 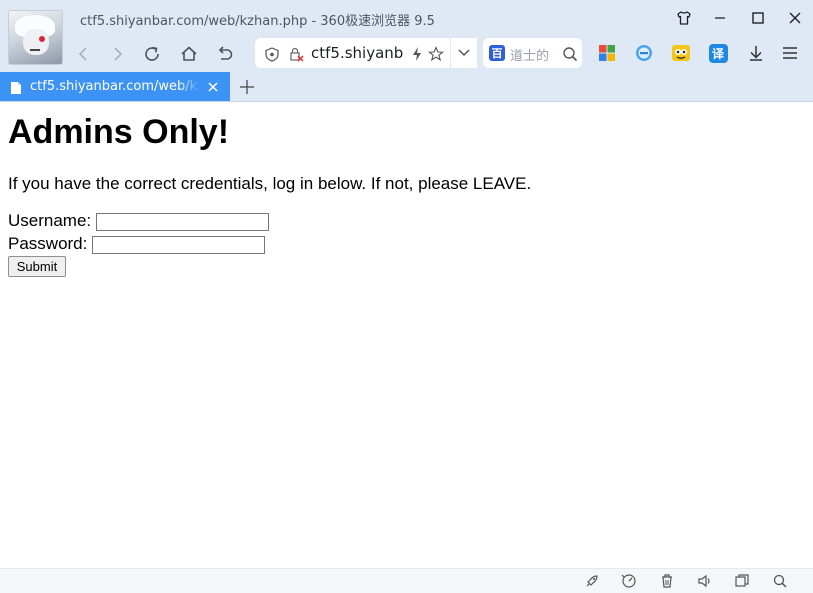 I want to click on page-heading: Admins Only!, so click(x=119, y=132).